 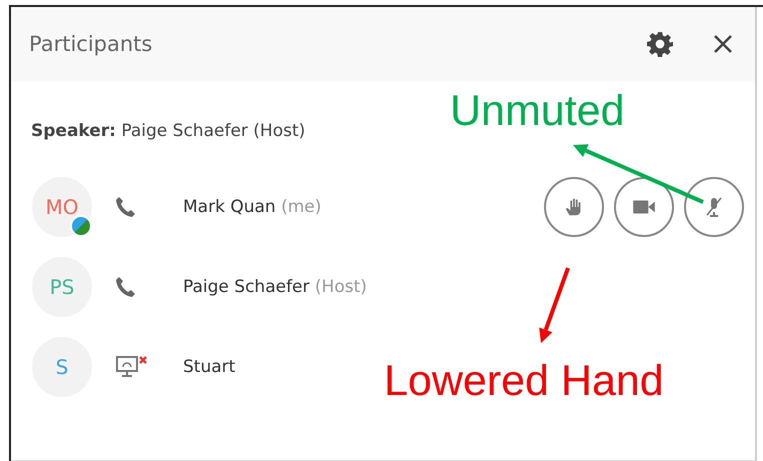 What do you see at coordinates (209, 367) in the screenshot?
I see `participant-name: Stuart` at bounding box center [209, 367].